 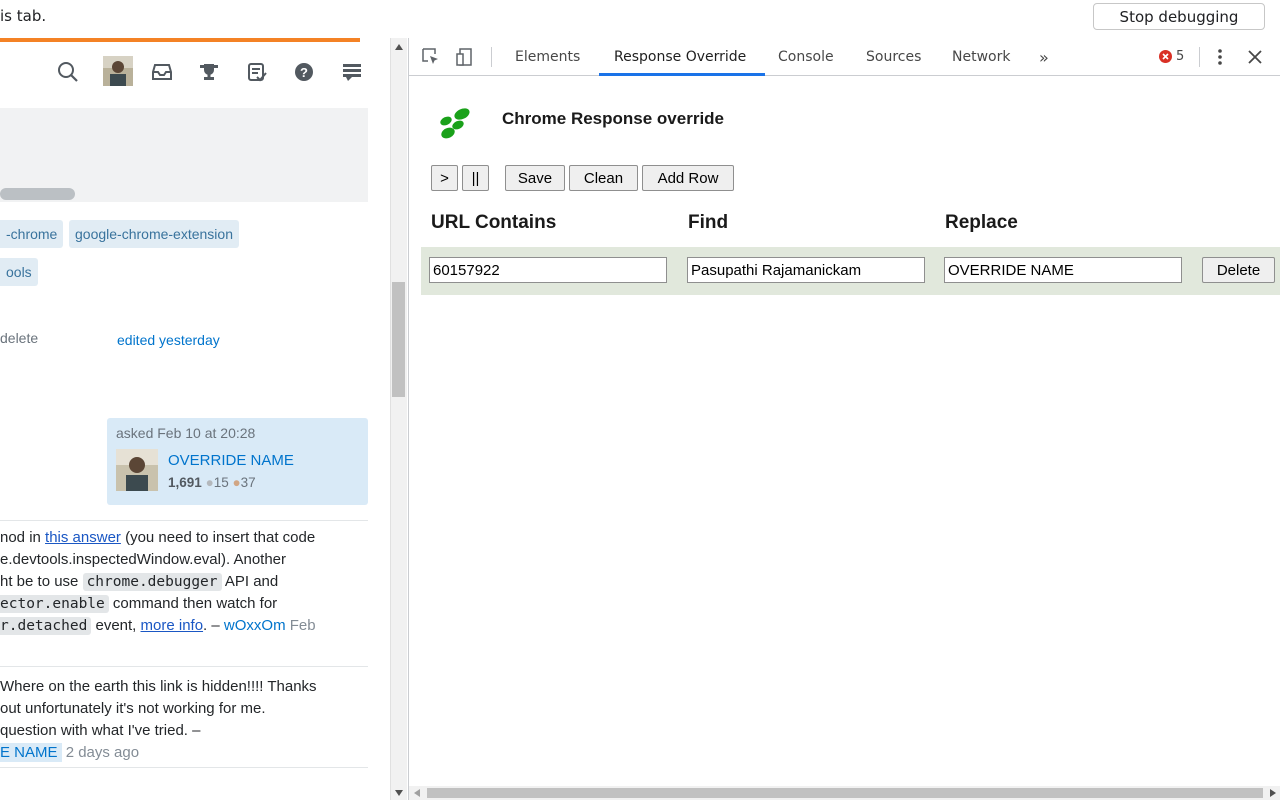 I want to click on comments-divider, so click(x=184, y=520).